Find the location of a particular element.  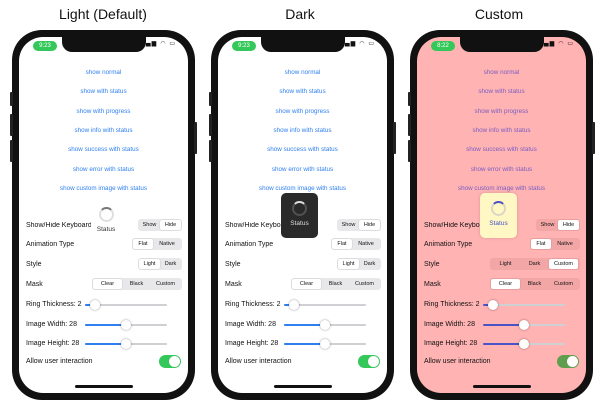

allow-interaction-label: Allow user interaction is located at coordinates (457, 361).